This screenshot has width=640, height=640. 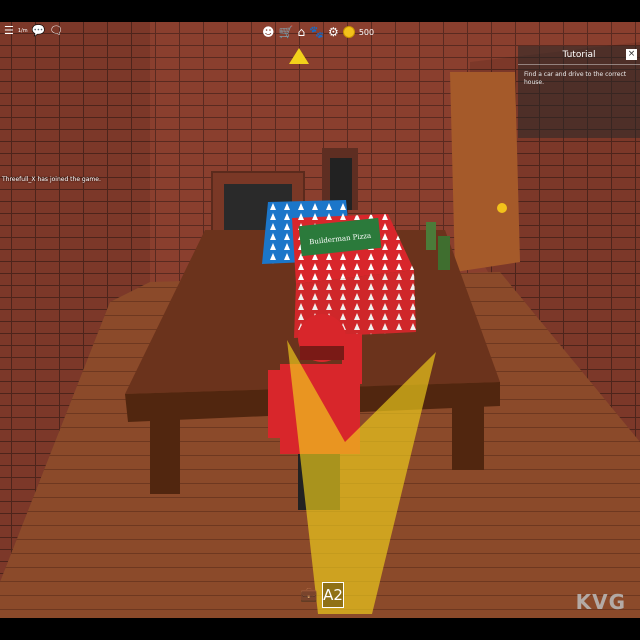 I want to click on coin-icon, so click(x=348, y=32).